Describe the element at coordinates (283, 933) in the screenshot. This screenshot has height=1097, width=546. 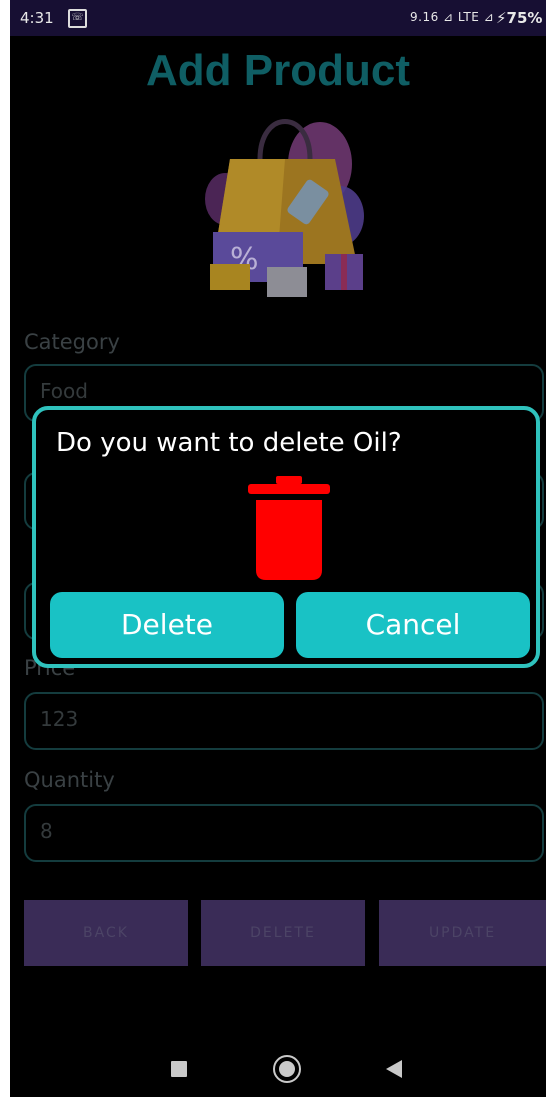
I see `delete-button: DELETE` at that location.